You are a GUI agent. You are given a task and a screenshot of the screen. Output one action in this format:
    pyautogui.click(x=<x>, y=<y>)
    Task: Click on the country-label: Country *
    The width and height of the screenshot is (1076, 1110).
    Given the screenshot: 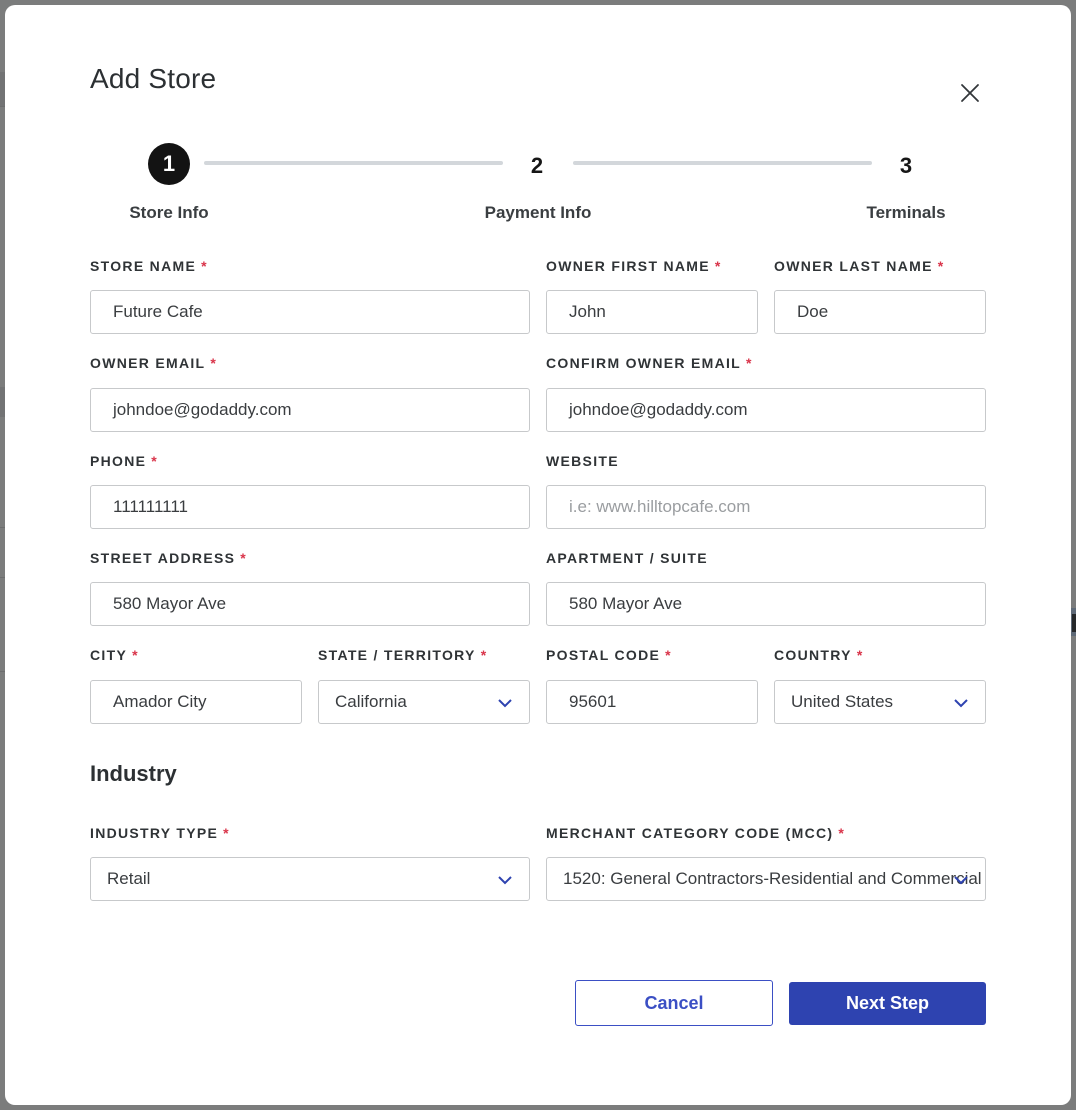 What is the action you would take?
    pyautogui.click(x=819, y=655)
    